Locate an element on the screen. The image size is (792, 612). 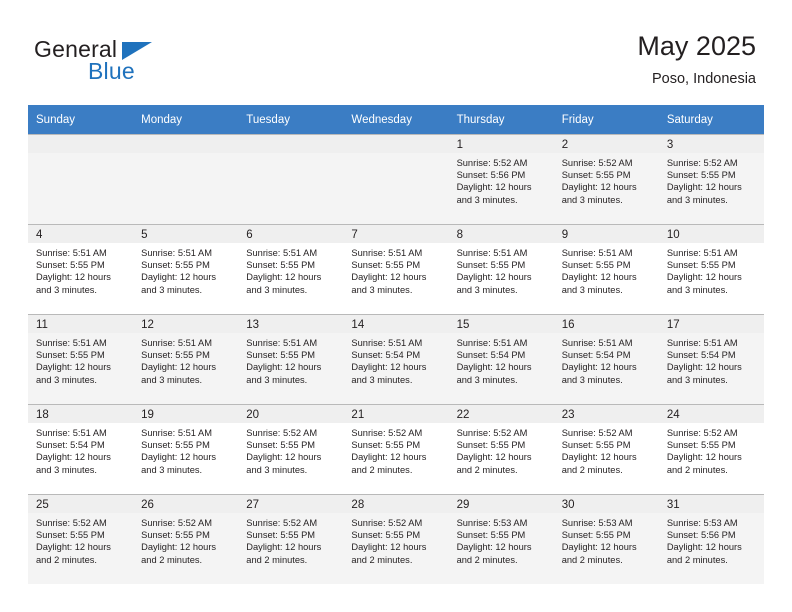
day-number: 11 is located at coordinates (42, 325).